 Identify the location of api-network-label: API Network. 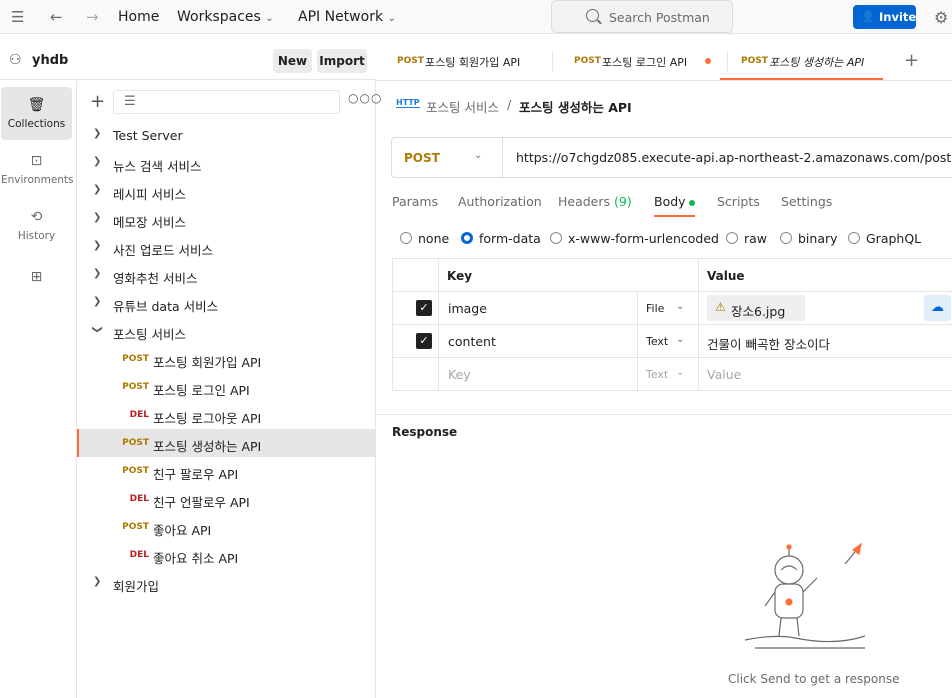
(341, 17).